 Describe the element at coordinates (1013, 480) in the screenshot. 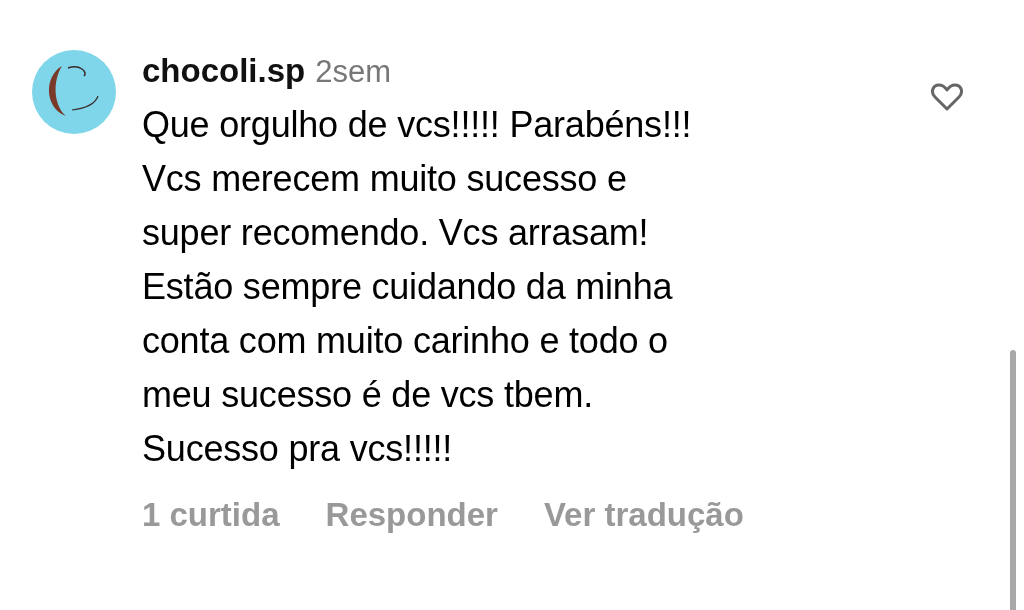

I see `scroll-bar` at that location.